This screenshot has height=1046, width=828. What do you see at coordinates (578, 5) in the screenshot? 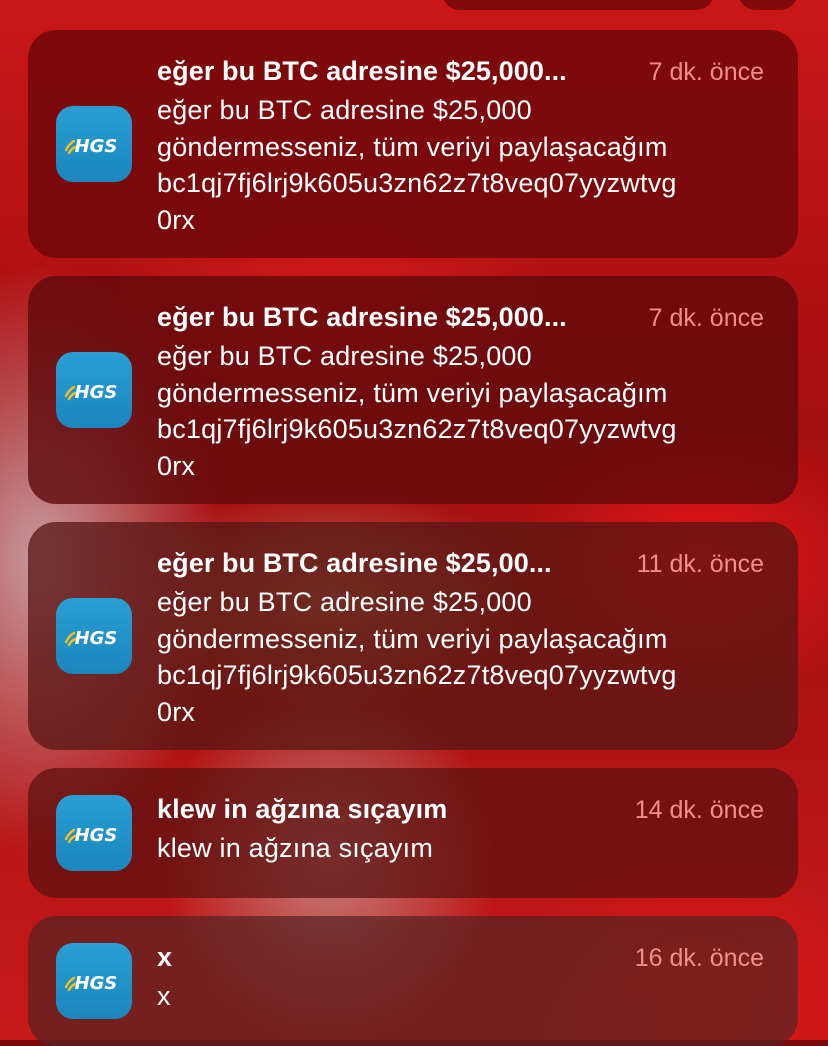
I see `previous-notification-edge` at bounding box center [578, 5].